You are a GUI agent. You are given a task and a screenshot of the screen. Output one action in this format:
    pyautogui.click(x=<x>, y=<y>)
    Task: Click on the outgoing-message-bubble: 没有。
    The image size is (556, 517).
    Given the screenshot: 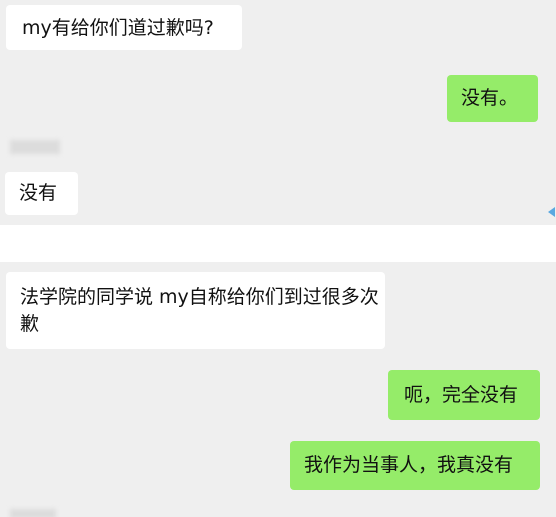 What is the action you would take?
    pyautogui.click(x=492, y=98)
    